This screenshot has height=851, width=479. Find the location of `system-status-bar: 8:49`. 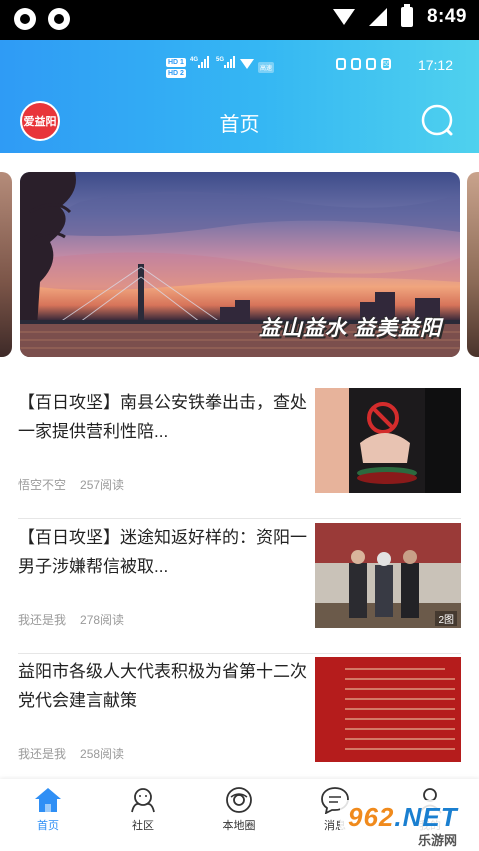

system-status-bar: 8:49 is located at coordinates (239, 20).